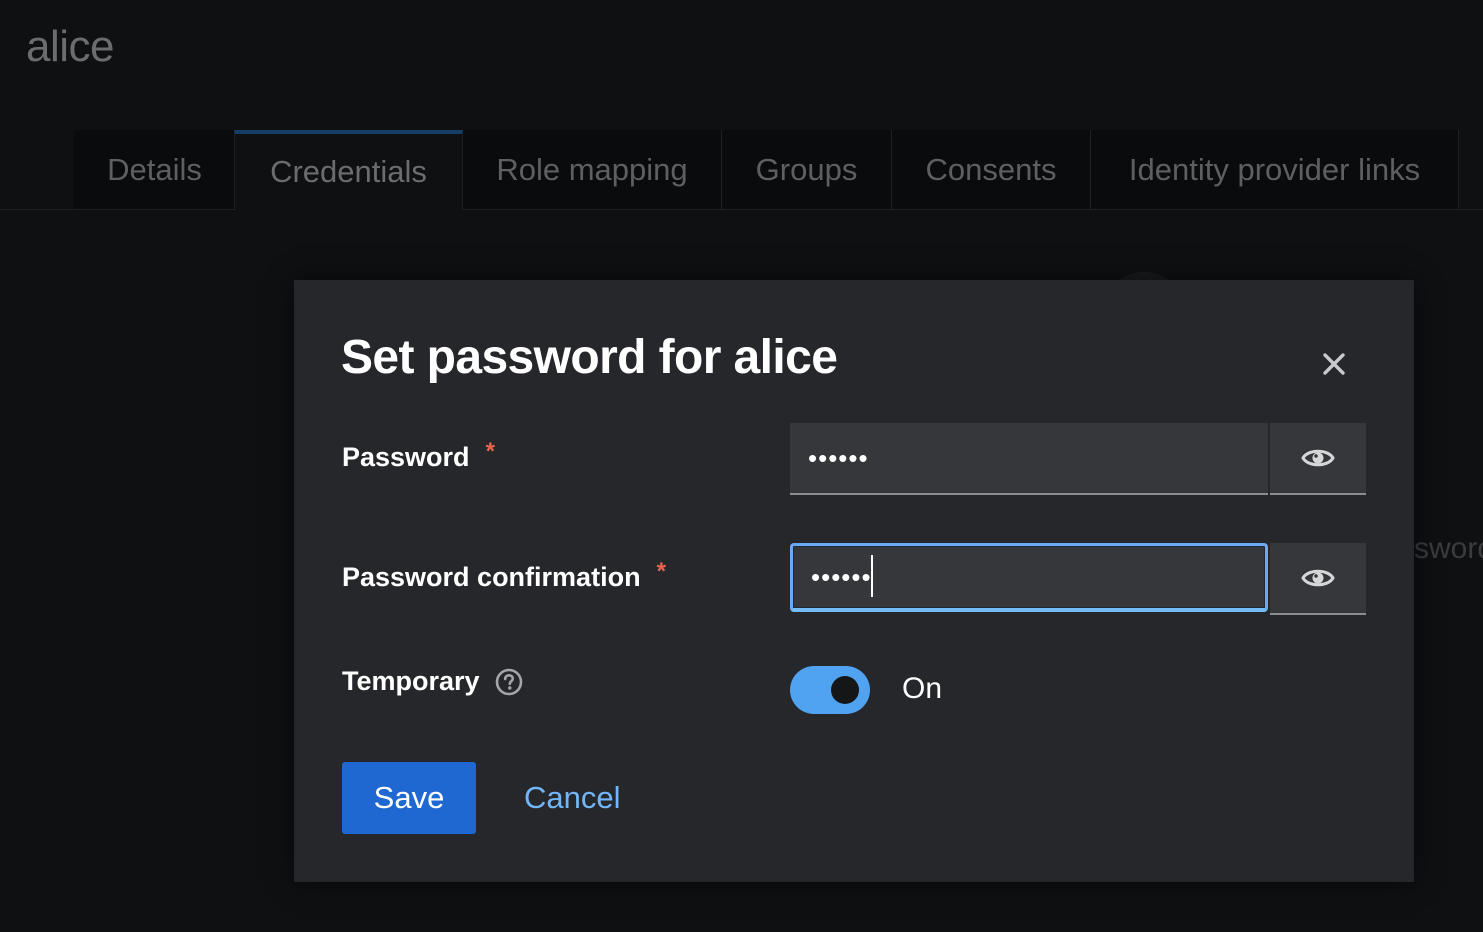 This screenshot has height=932, width=1483. I want to click on password-confirmation-label: Password confirmation *, so click(504, 575).